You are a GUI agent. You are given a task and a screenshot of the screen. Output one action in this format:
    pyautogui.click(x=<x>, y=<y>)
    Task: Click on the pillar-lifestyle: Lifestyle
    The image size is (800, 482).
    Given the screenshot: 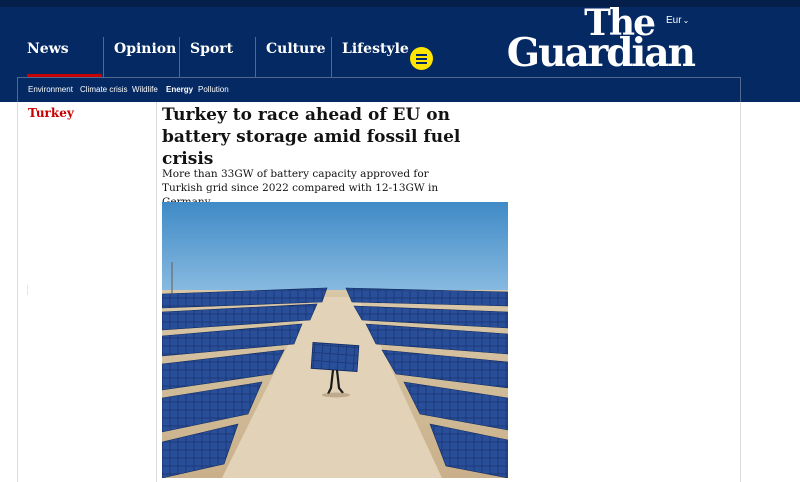 What is the action you would take?
    pyautogui.click(x=370, y=57)
    